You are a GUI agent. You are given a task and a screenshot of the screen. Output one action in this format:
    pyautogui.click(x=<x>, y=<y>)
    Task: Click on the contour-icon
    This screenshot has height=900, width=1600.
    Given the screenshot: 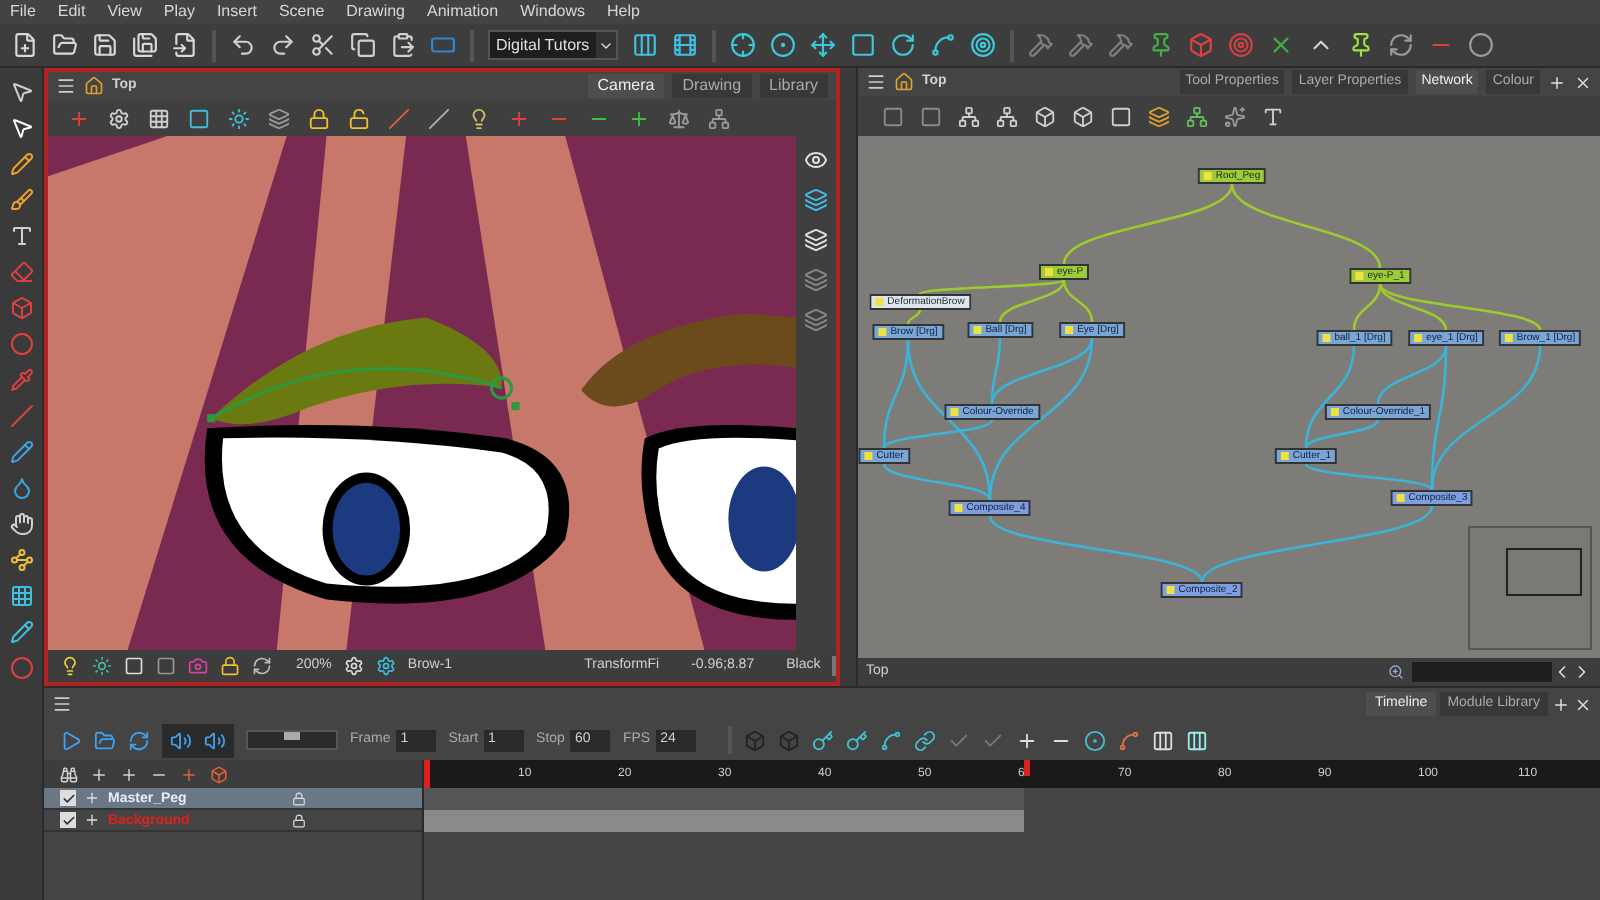 What is the action you would take?
    pyautogui.click(x=21, y=128)
    